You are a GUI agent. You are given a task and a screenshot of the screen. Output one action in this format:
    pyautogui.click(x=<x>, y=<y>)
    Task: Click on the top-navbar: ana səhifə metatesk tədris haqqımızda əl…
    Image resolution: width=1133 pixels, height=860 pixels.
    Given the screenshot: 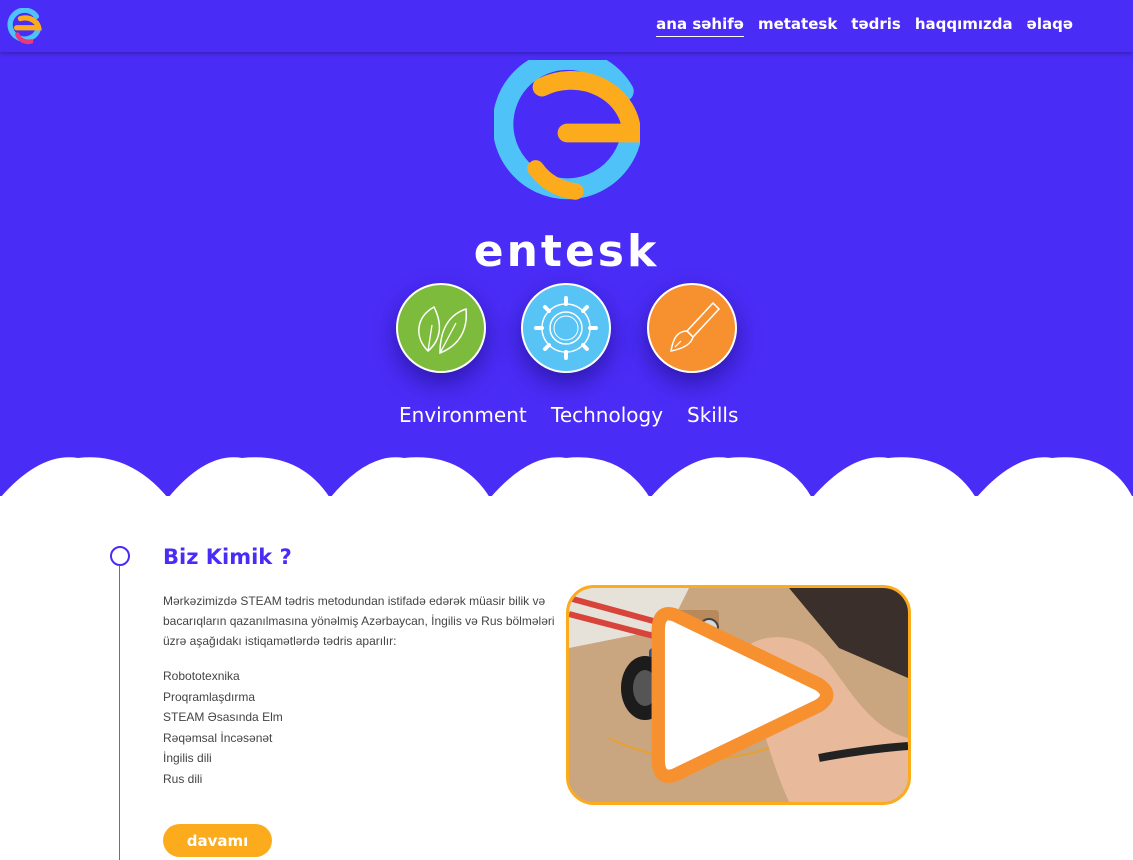 What is the action you would take?
    pyautogui.click(x=566, y=26)
    